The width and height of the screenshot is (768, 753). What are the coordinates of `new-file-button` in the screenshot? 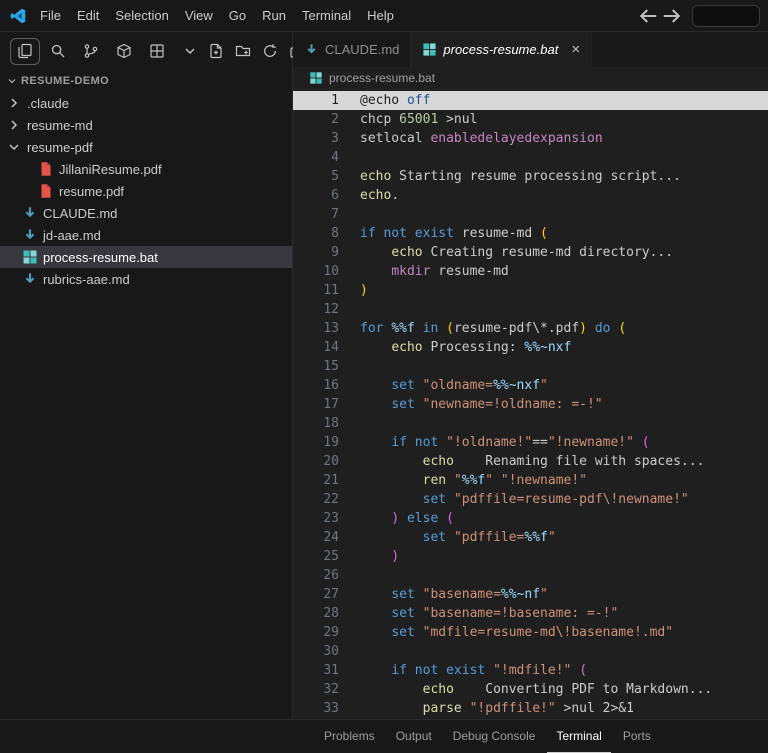 It's located at (216, 51).